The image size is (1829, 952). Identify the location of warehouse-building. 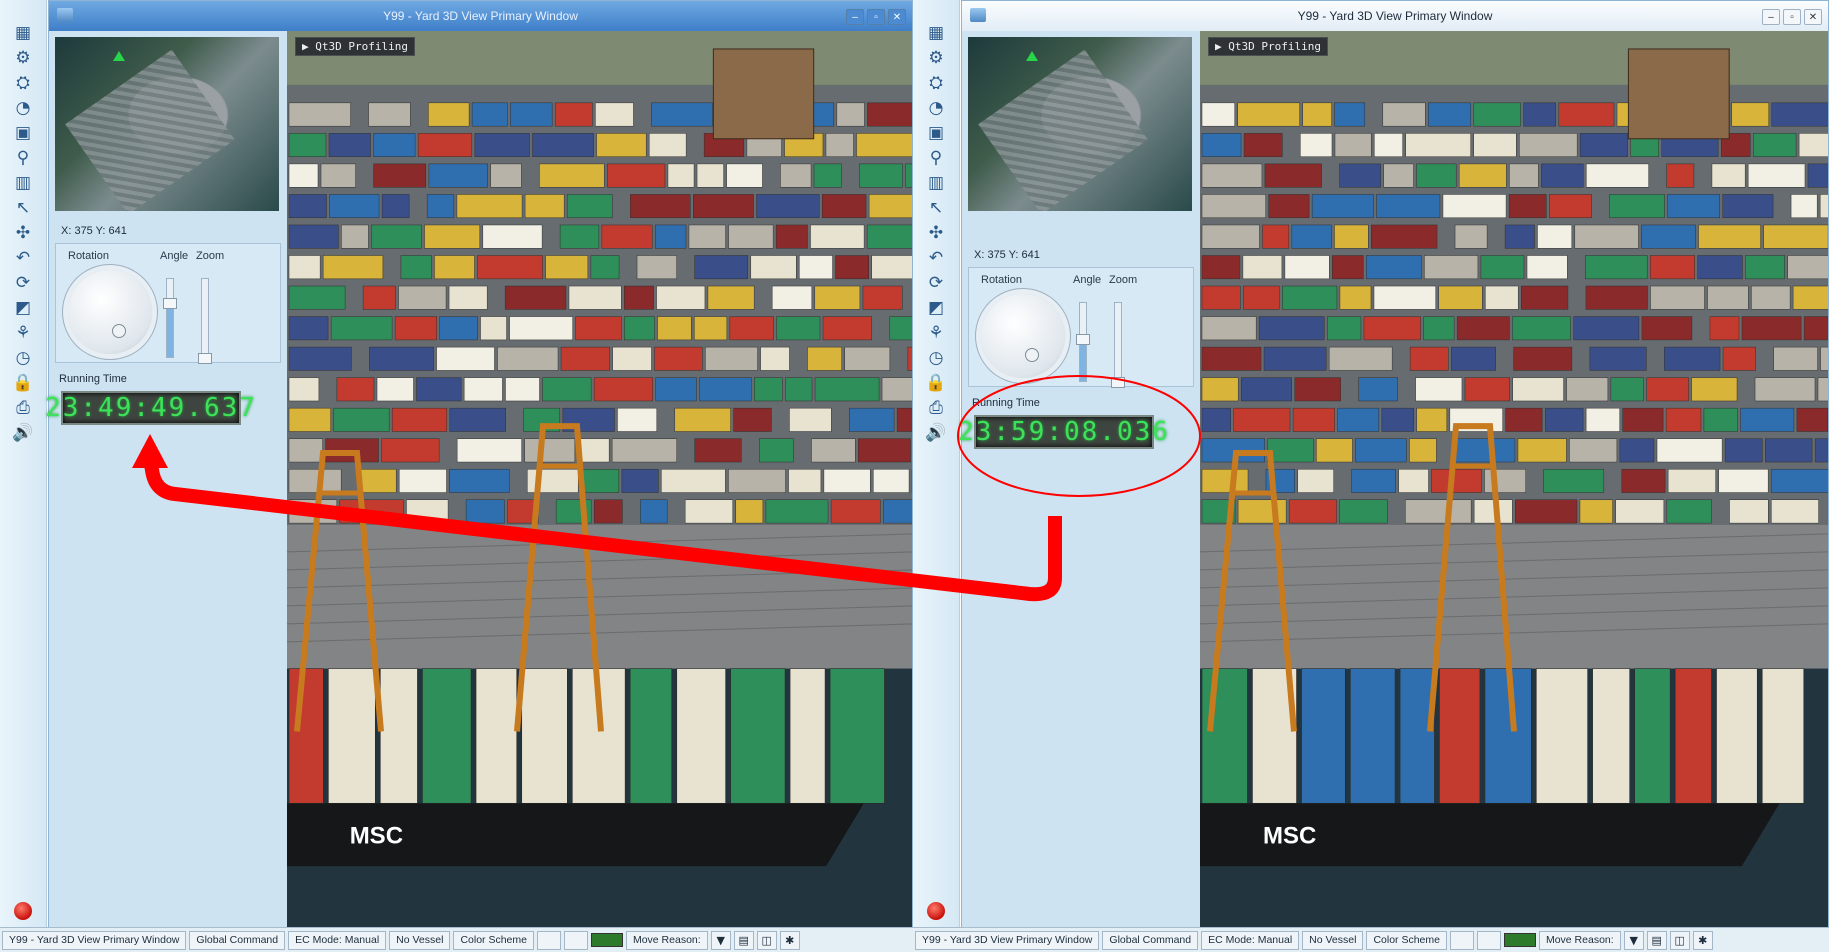
(763, 94).